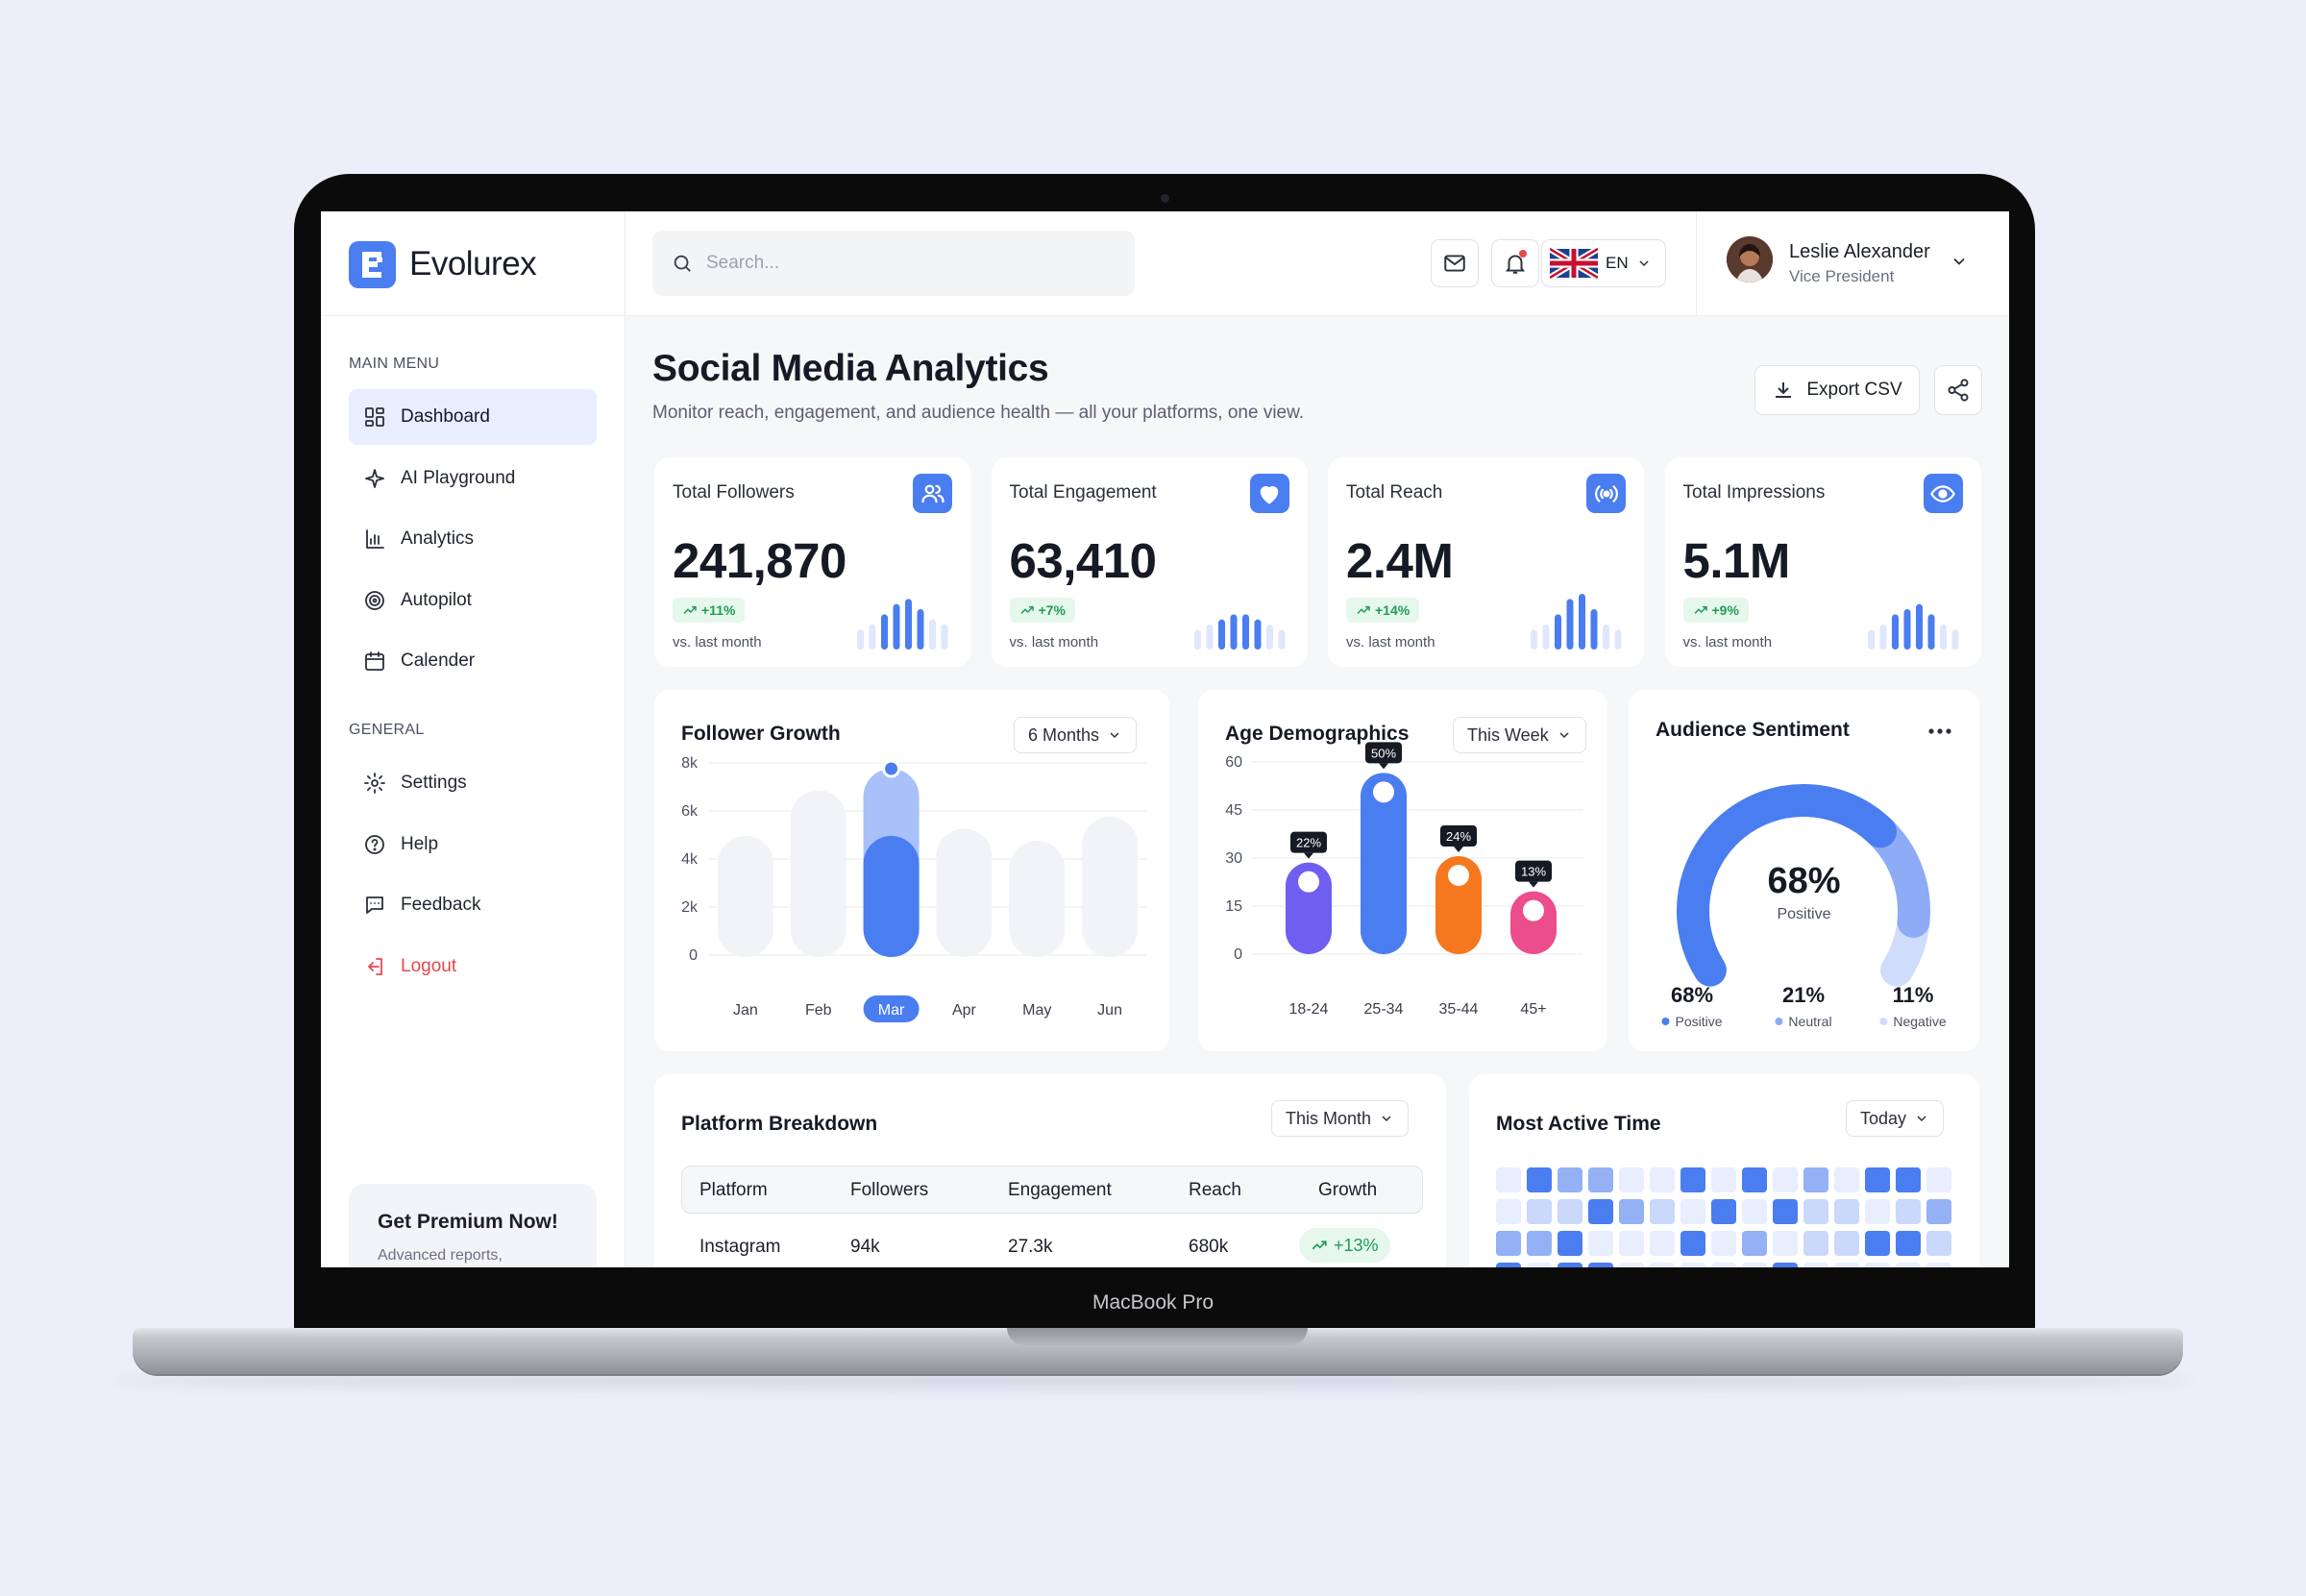 The width and height of the screenshot is (2306, 1596). Describe the element at coordinates (1215, 1190) in the screenshot. I see `column-header: Reach` at that location.